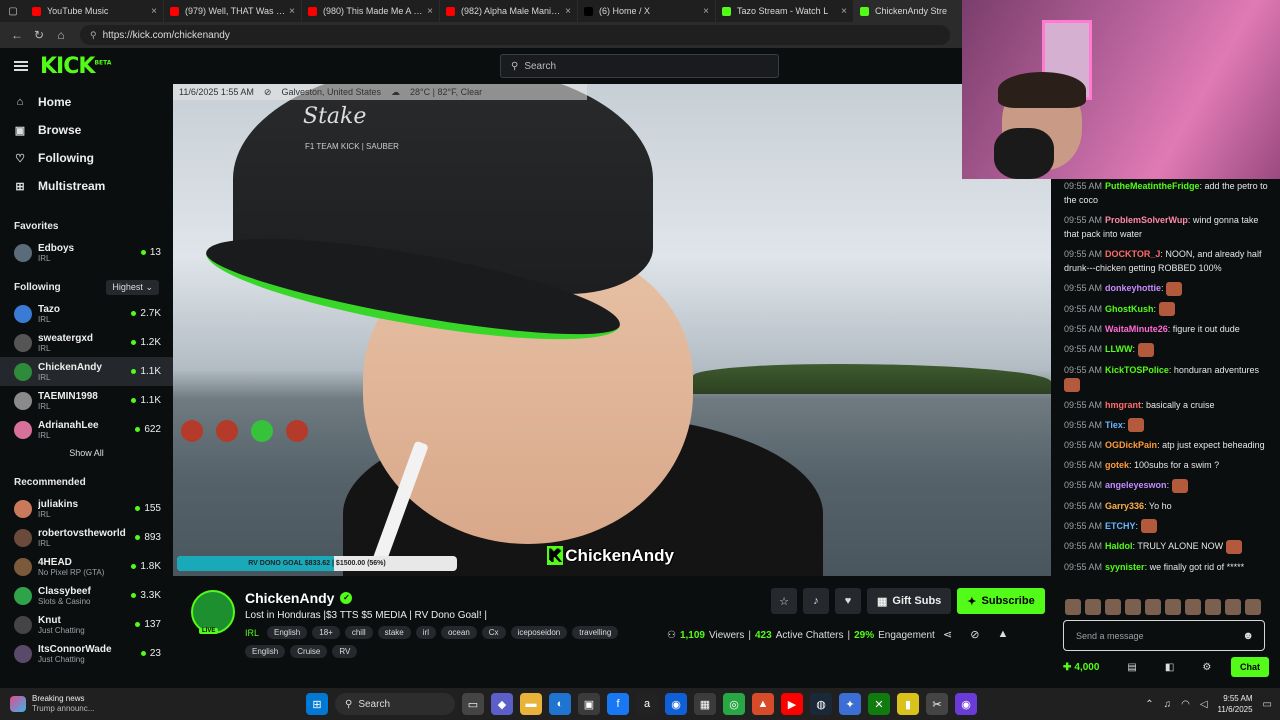 This screenshot has width=1280, height=720. Describe the element at coordinates (289, 598) in the screenshot. I see `streamer-name: ChickenAndy` at that location.